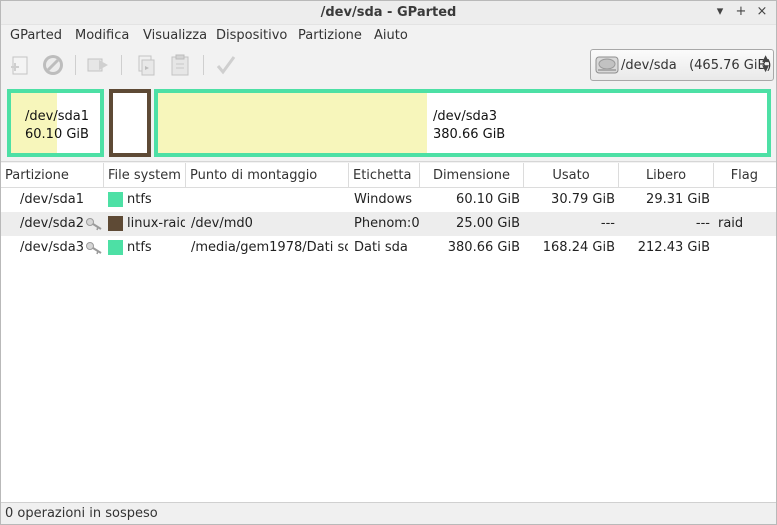 Image resolution: width=777 pixels, height=525 pixels. What do you see at coordinates (388, 65) in the screenshot?
I see `toolbar: /dev/sda (465.76 GiB) ▲ ▼` at bounding box center [388, 65].